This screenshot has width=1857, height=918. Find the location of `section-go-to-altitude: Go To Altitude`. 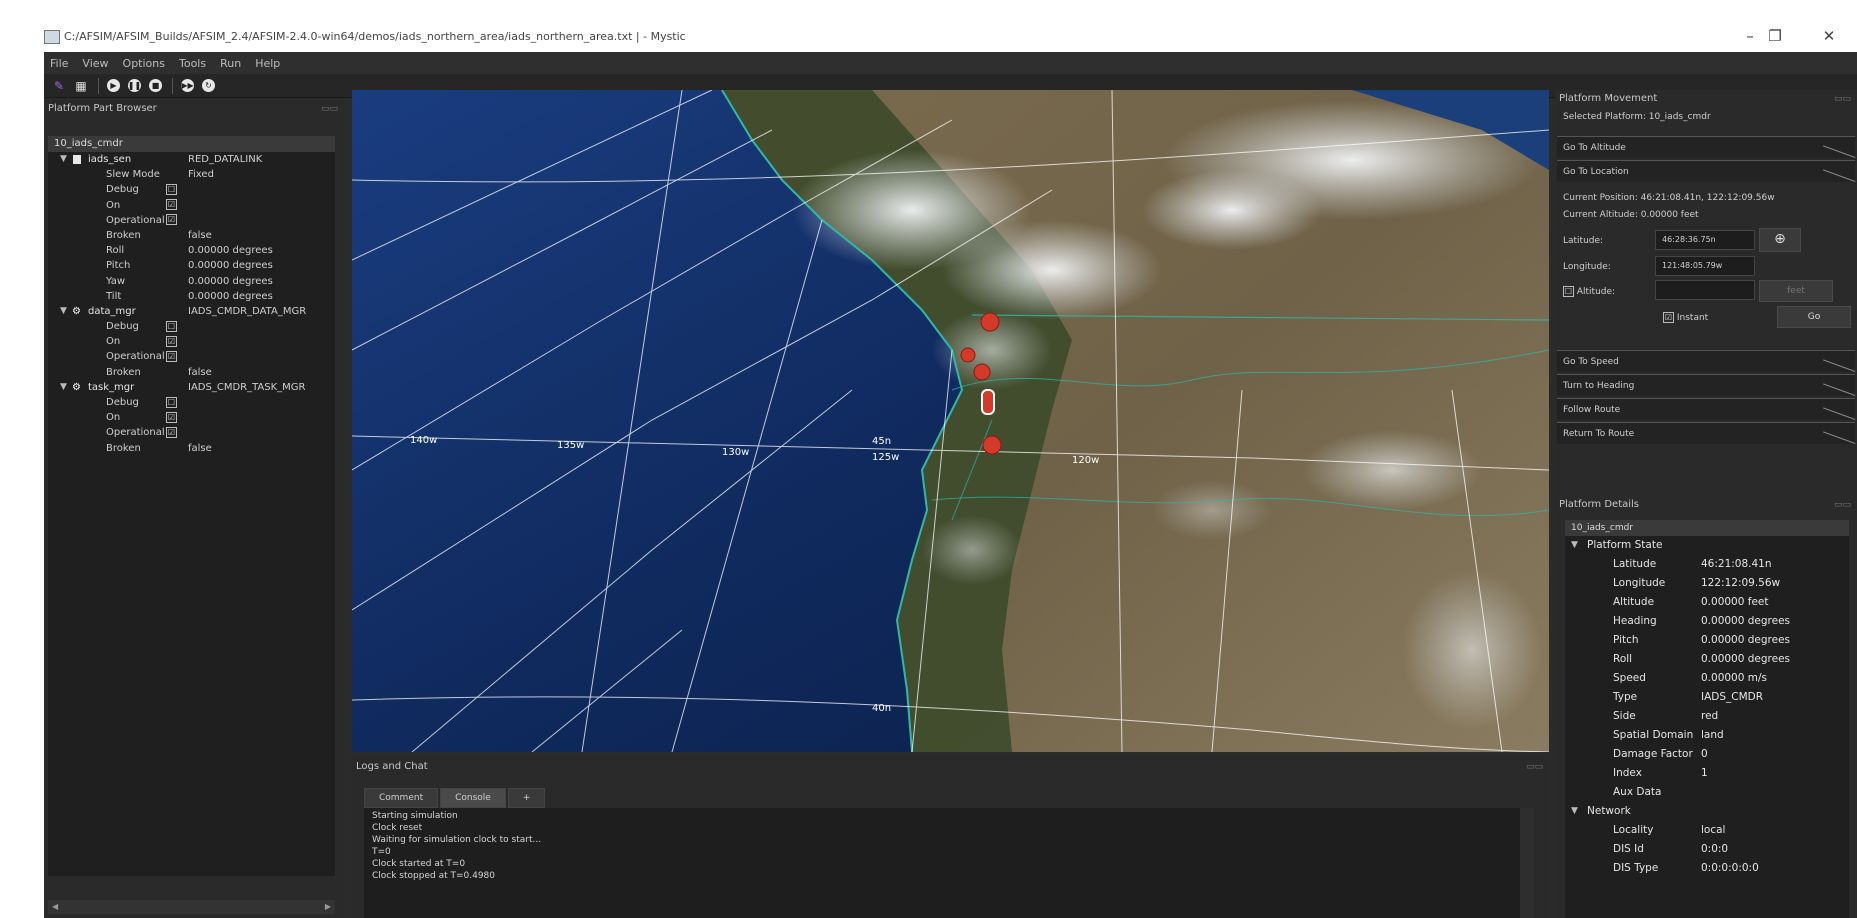

section-go-to-altitude: Go To Altitude is located at coordinates (1706, 147).